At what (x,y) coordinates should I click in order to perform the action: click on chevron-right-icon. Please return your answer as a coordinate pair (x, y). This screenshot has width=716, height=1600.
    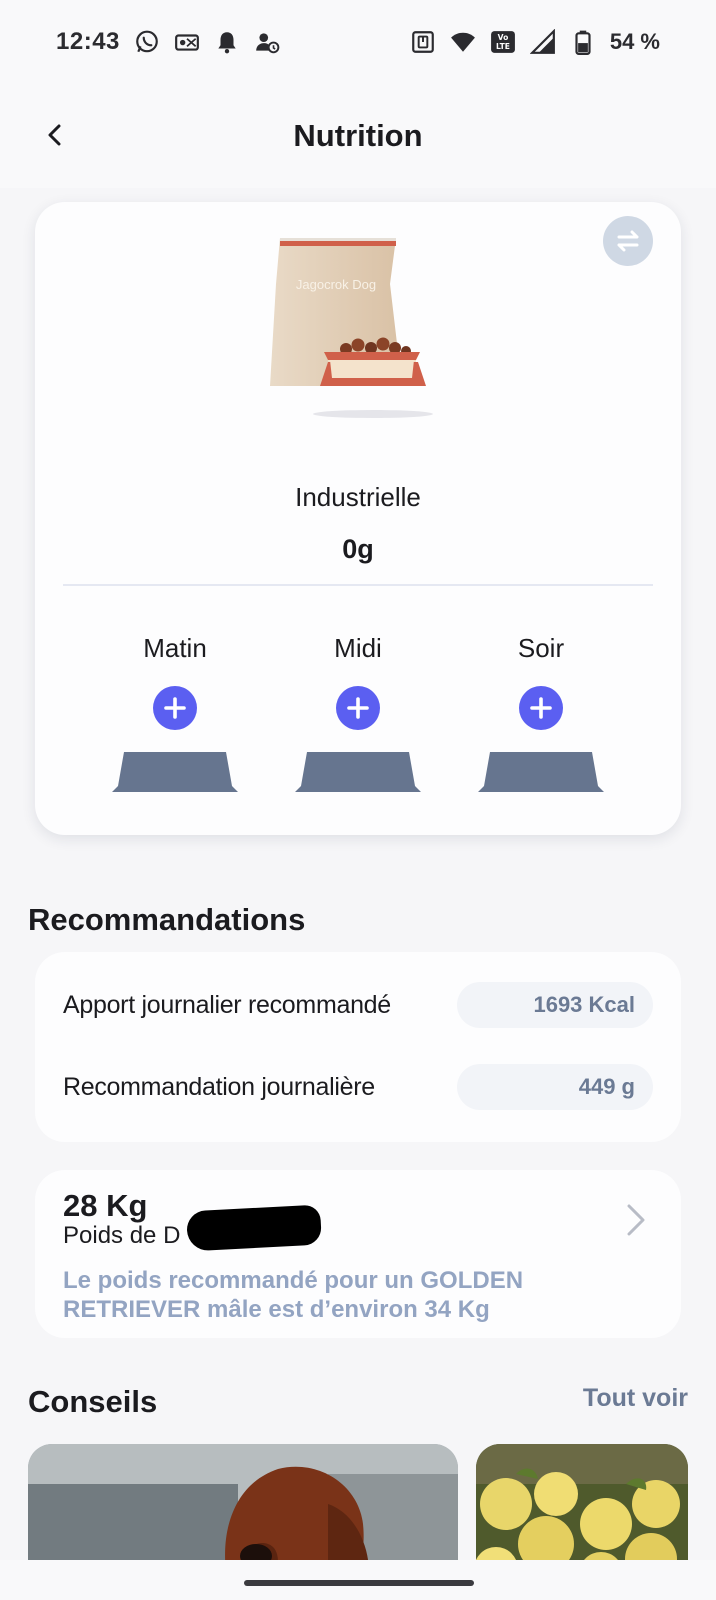
    Looking at the image, I should click on (636, 1220).